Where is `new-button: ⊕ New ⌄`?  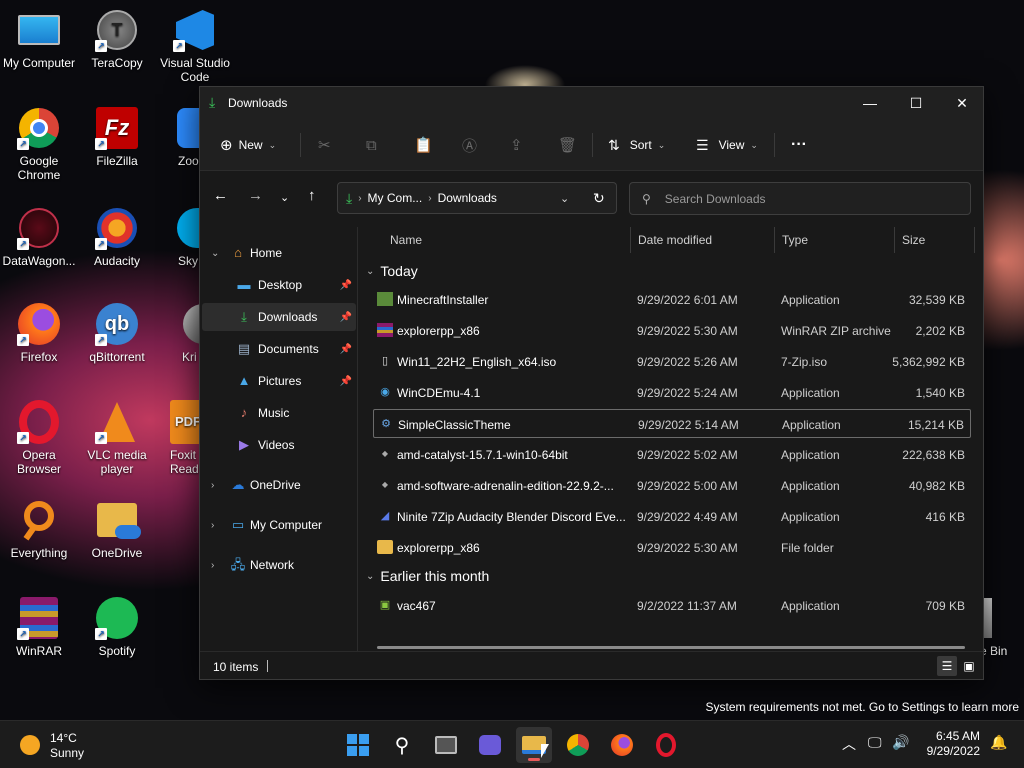 new-button: ⊕ New ⌄ is located at coordinates (248, 145).